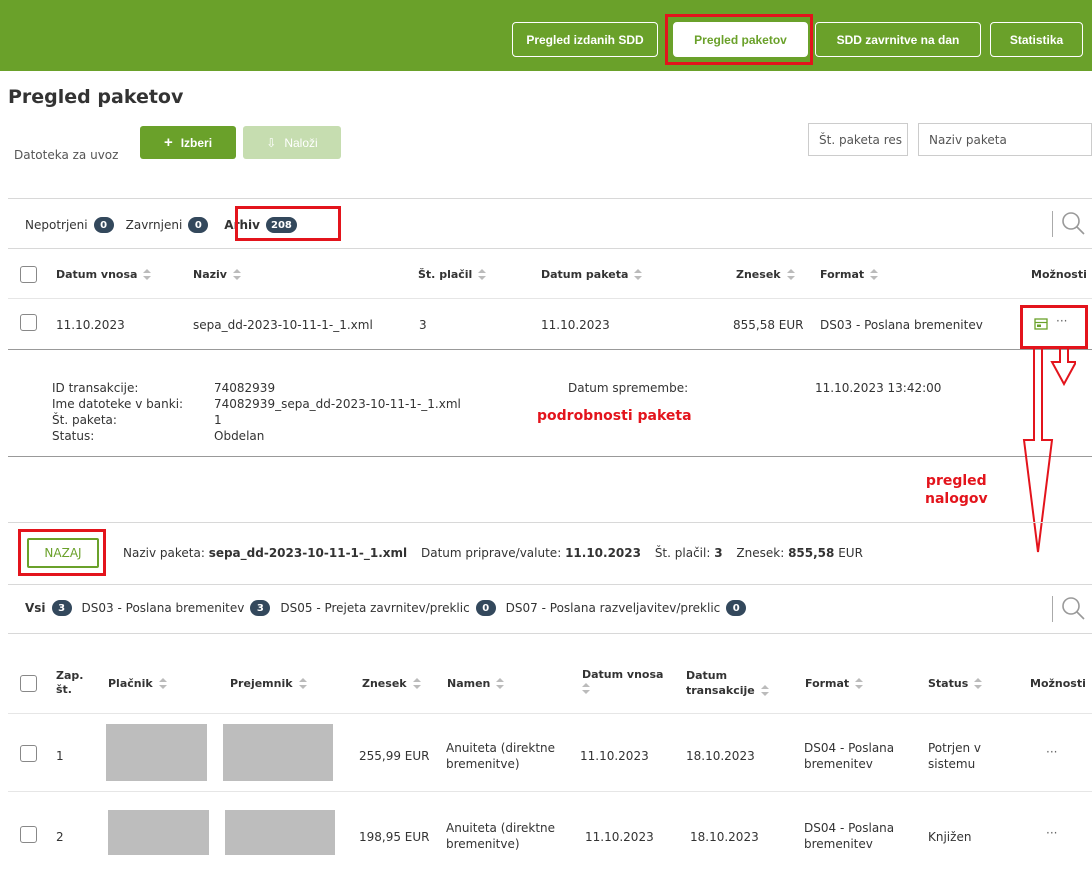 The image size is (1092, 877). I want to click on order-seq: 2, so click(60, 837).